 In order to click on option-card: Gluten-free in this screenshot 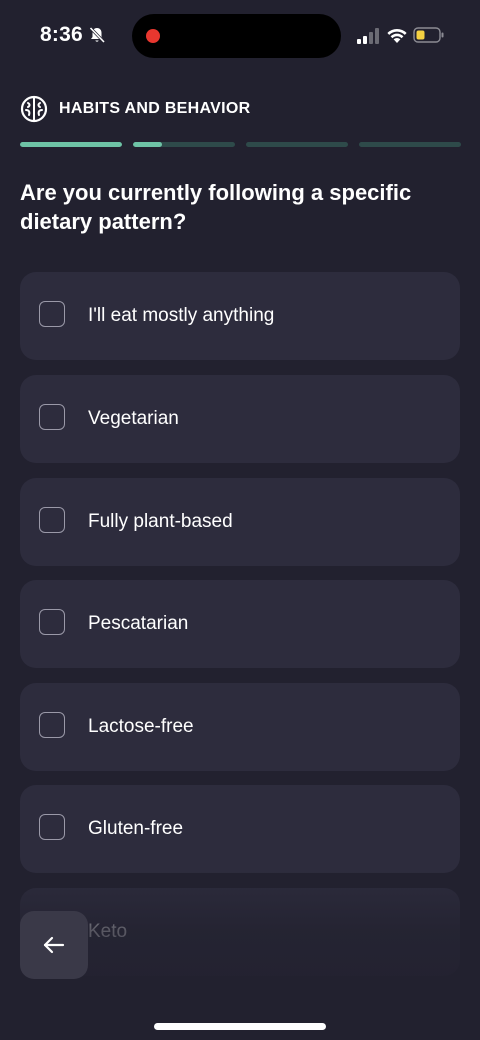, I will do `click(240, 829)`.